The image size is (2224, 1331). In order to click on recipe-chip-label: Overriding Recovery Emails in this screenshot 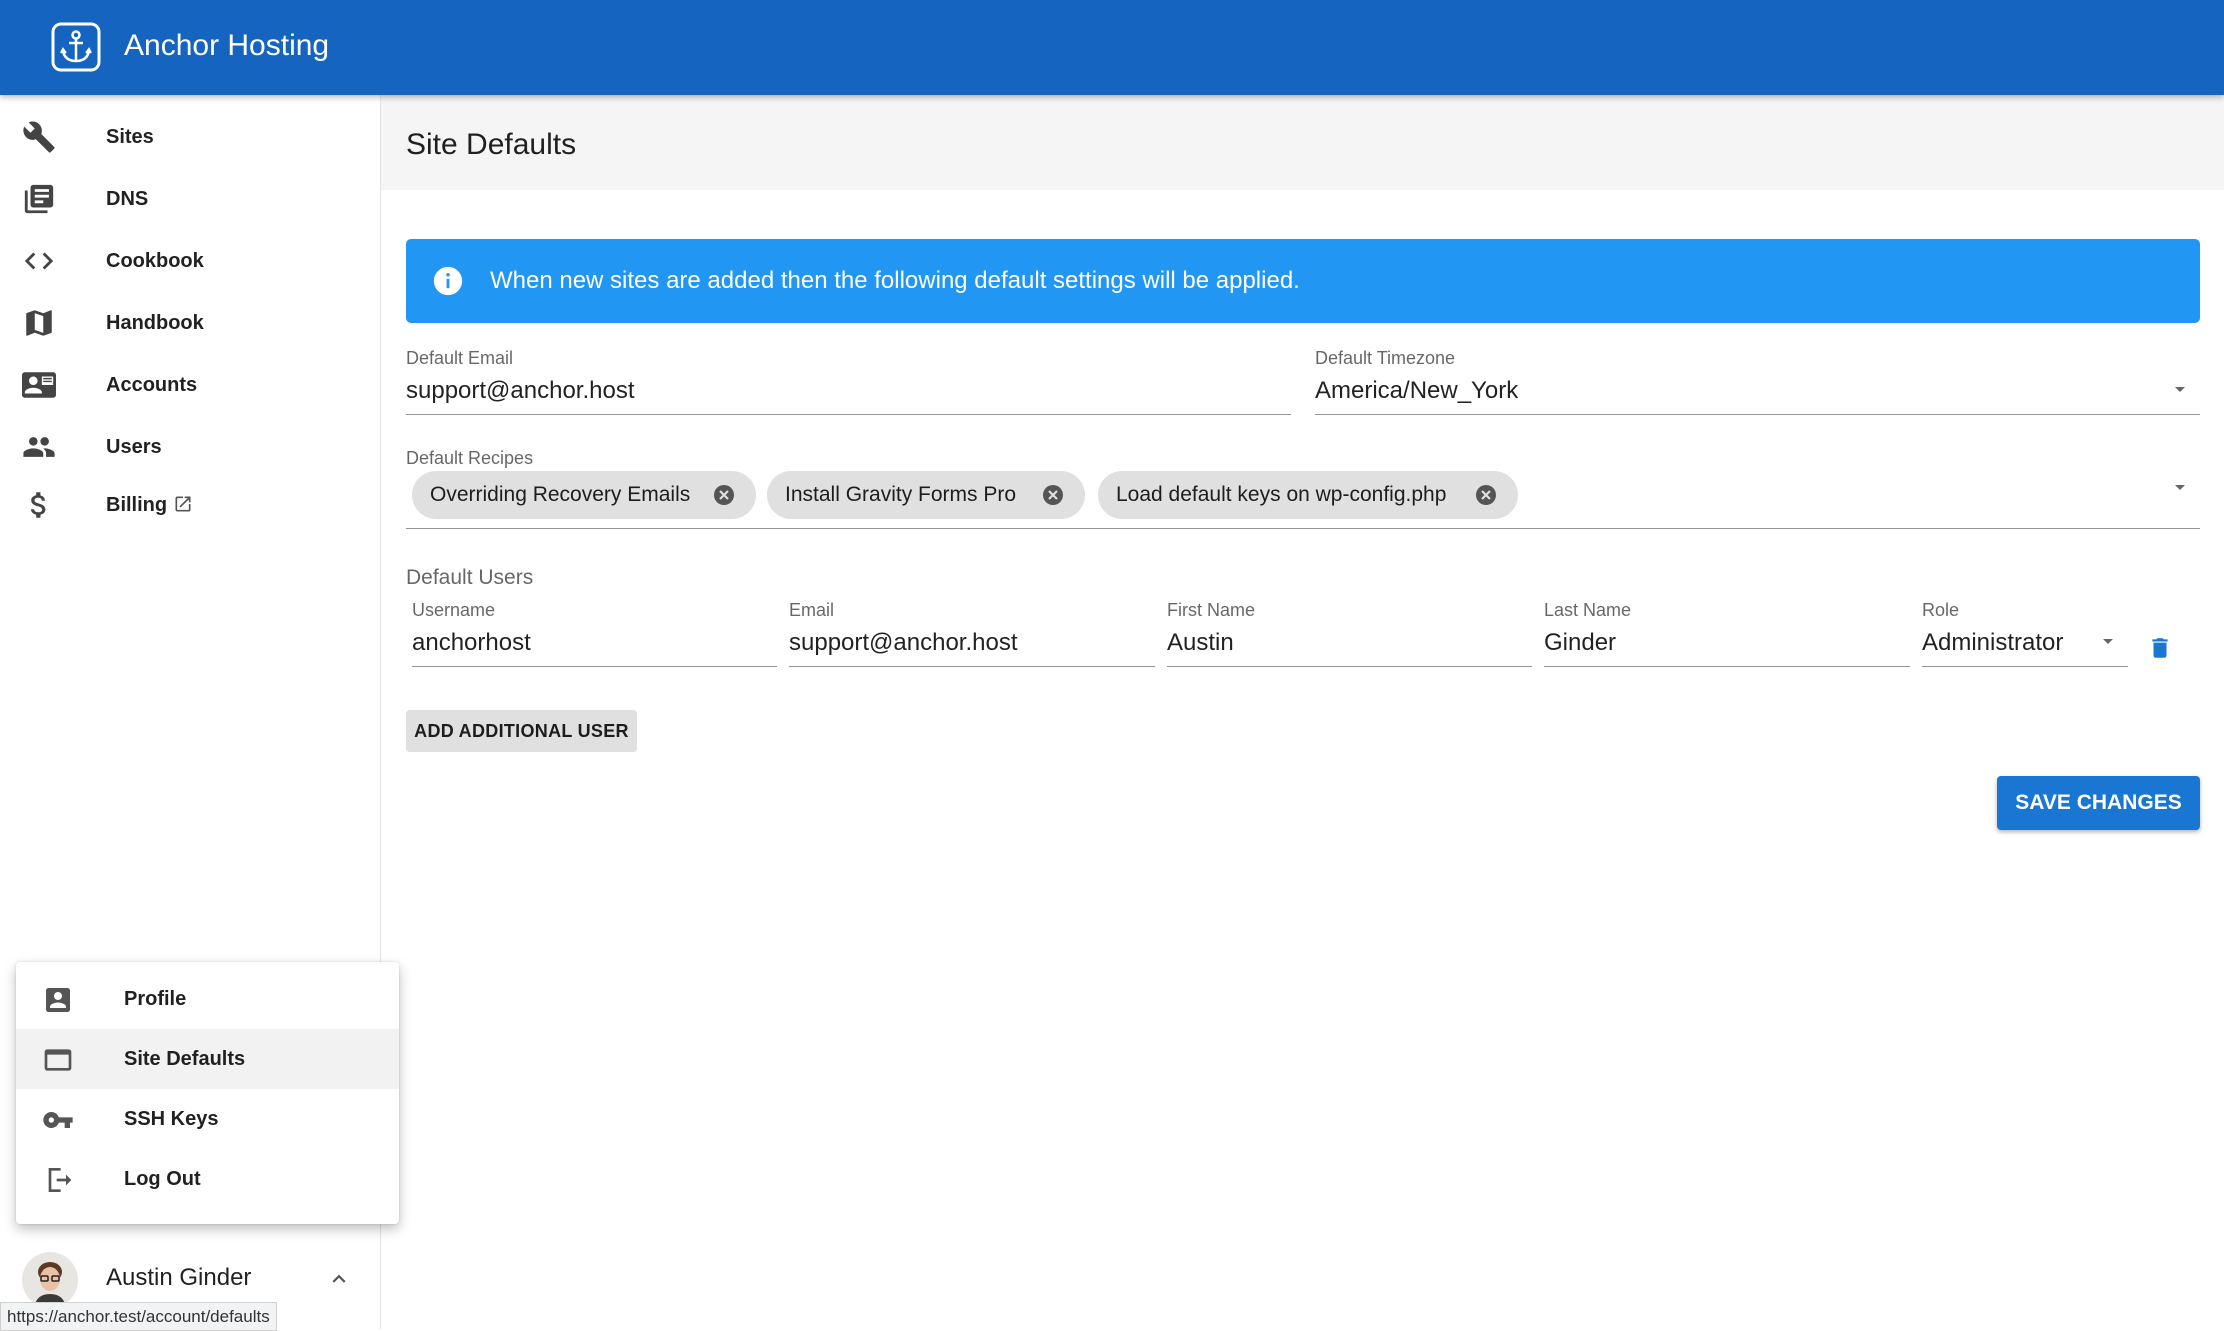, I will do `click(560, 494)`.